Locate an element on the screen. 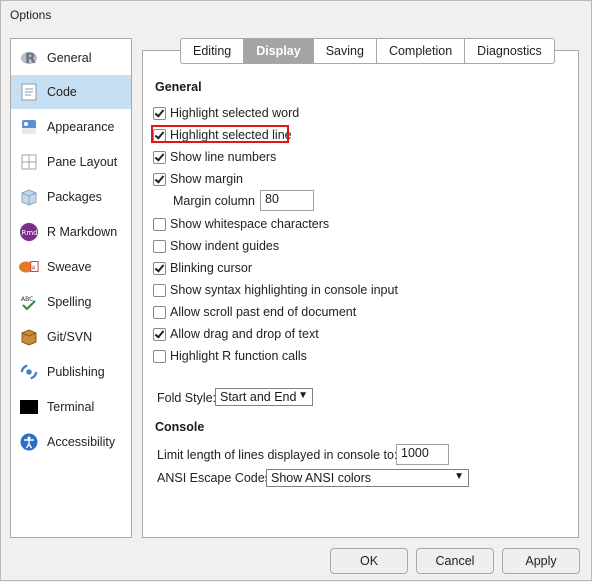 The height and width of the screenshot is (582, 592). sidebar-item-label: Appearance is located at coordinates (81, 127).